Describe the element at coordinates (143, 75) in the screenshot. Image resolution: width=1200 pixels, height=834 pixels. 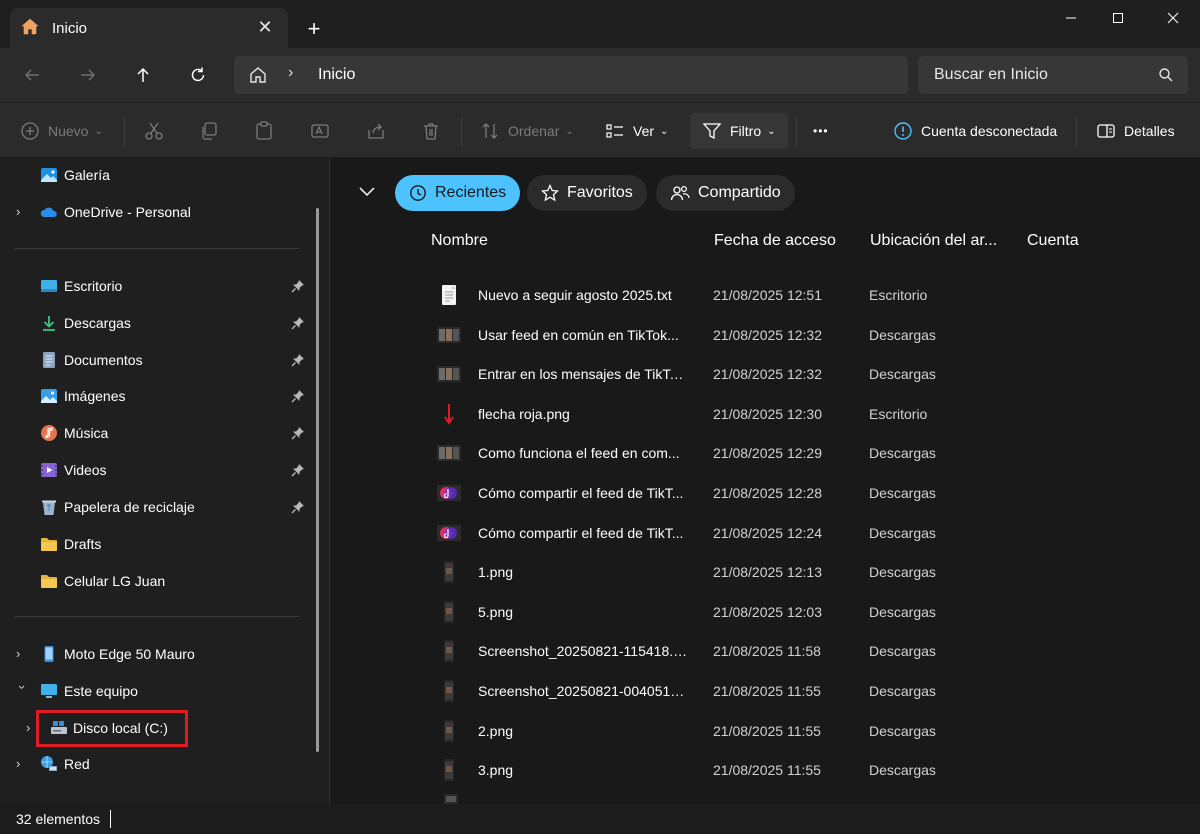
I see `up-button` at that location.